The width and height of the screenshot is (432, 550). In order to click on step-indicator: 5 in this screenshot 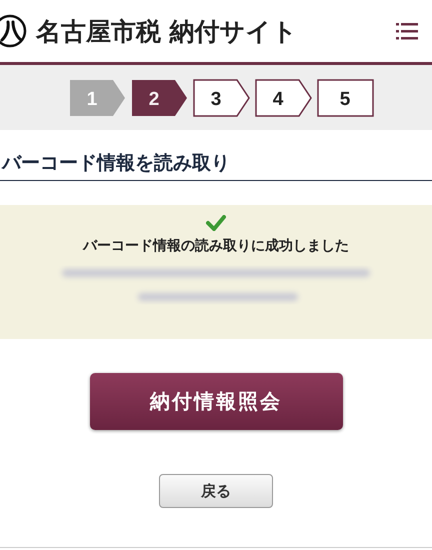, I will do `click(346, 97)`.